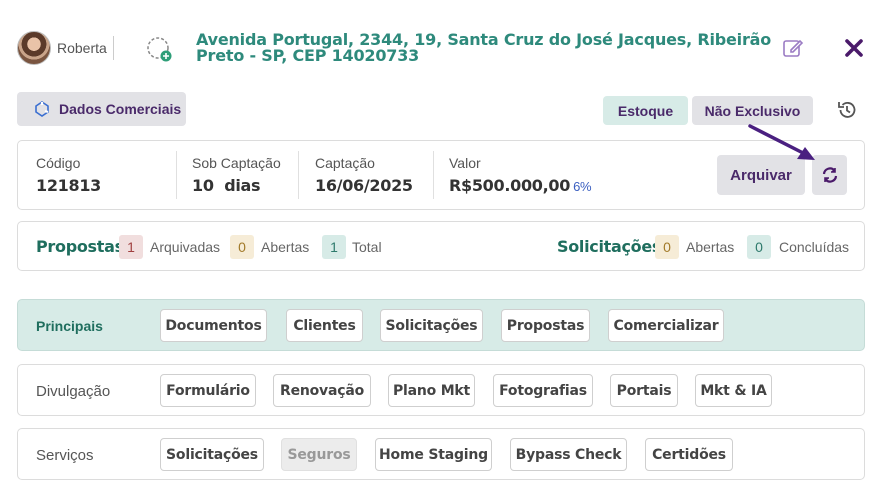 The height and width of the screenshot is (489, 878). I want to click on total-label: Total, so click(367, 247).